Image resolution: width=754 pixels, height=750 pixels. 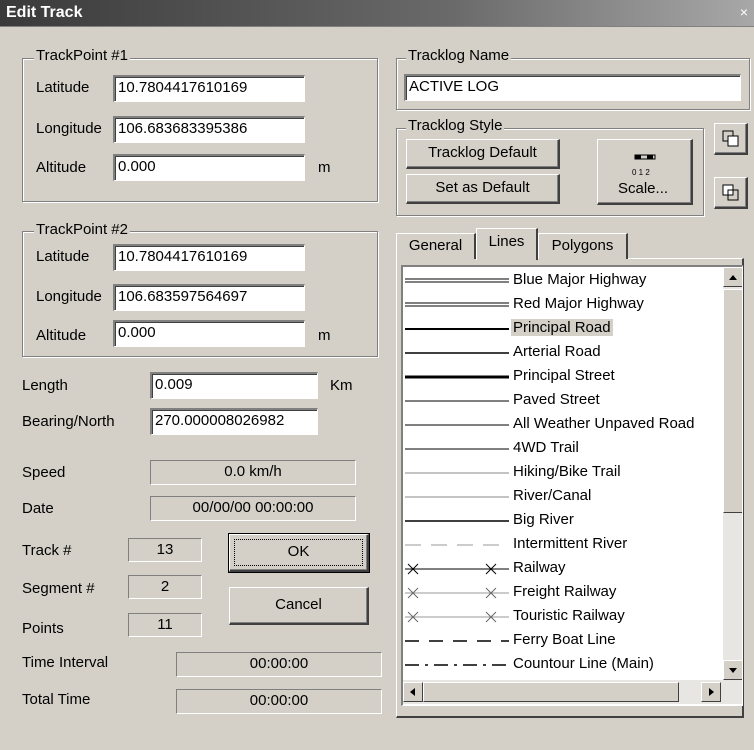 I want to click on line-style-item: Principal Road, so click(x=565, y=329).